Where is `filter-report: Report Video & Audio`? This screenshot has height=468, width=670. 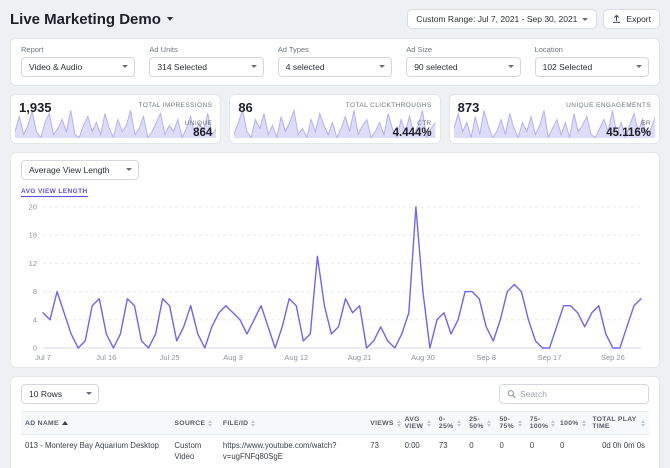 filter-report: Report Video & Audio is located at coordinates (78, 61).